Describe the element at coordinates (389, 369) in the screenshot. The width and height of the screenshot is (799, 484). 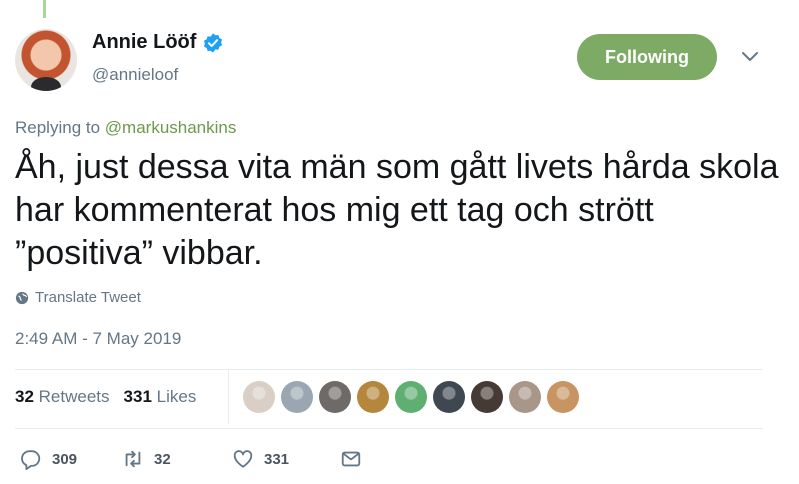
I see `stats-top-divider` at that location.